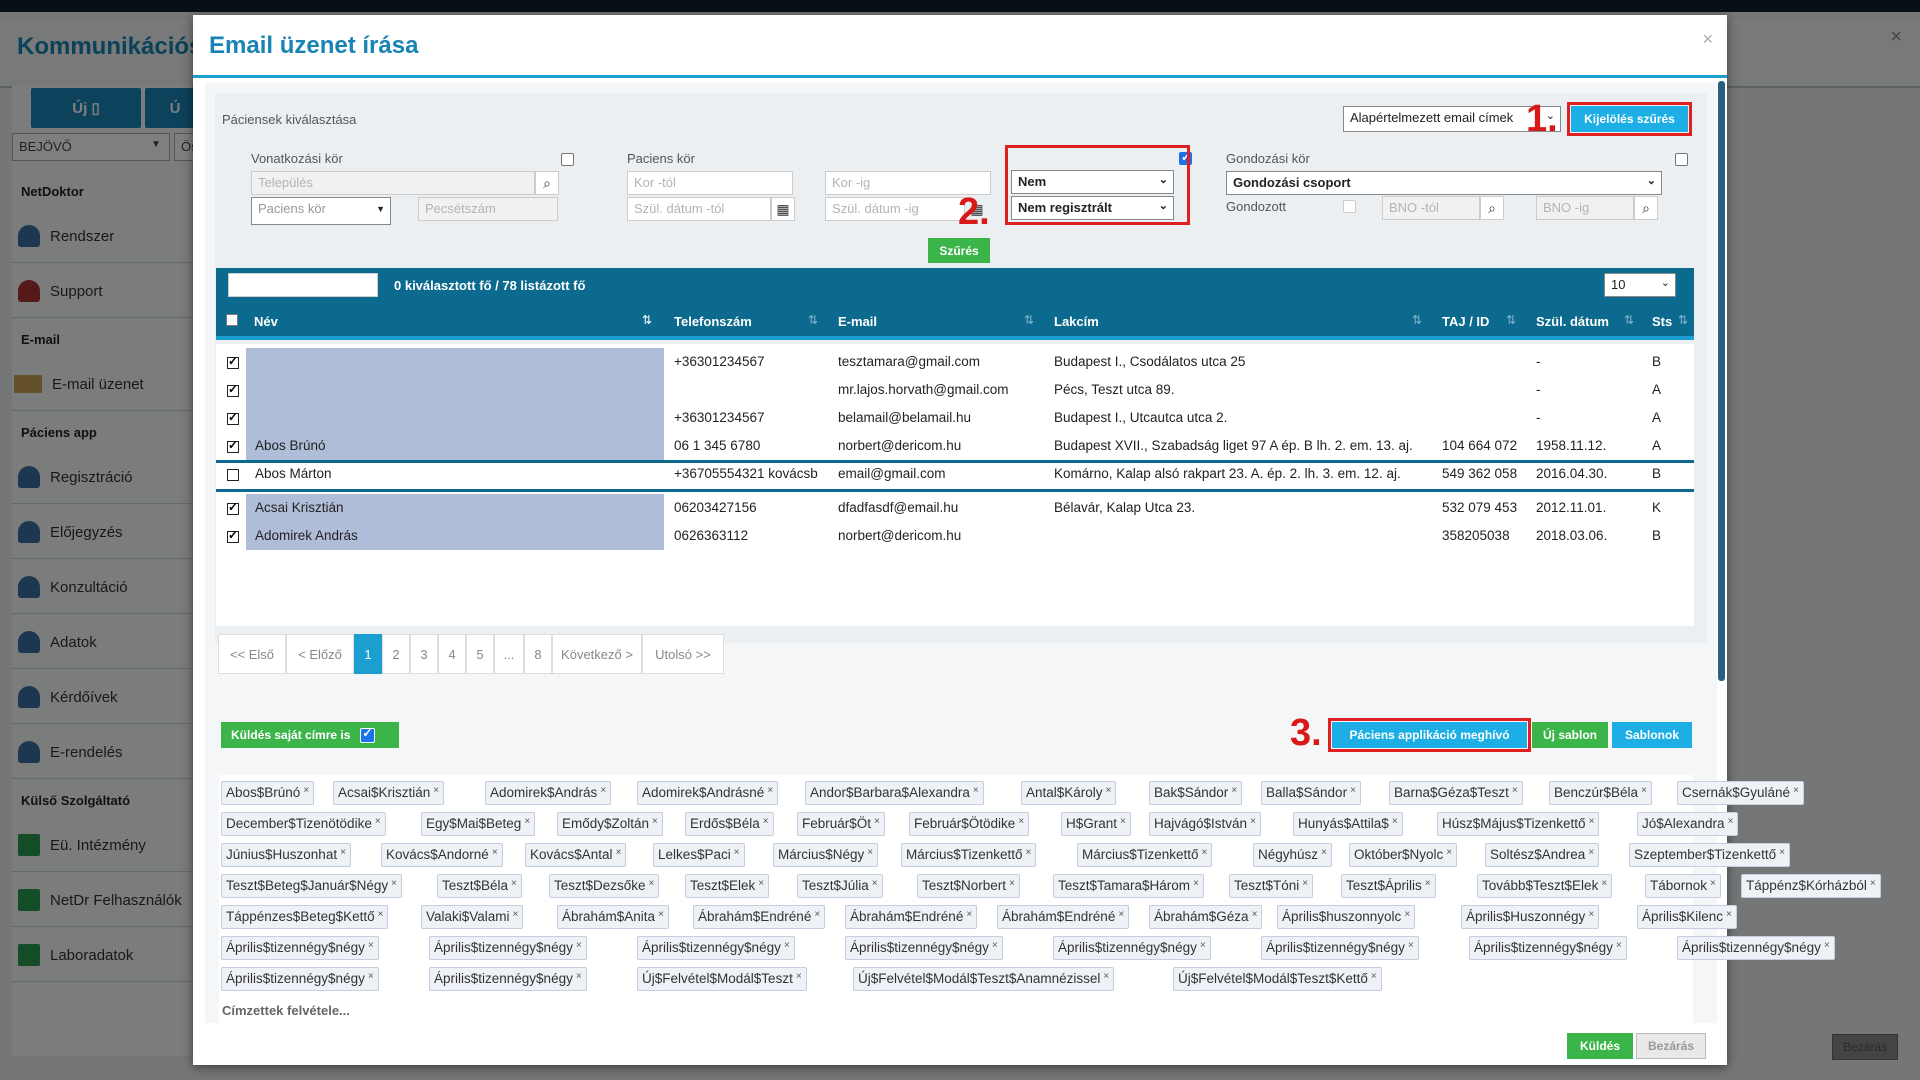 This screenshot has width=1920, height=1080. What do you see at coordinates (1349, 206) in the screenshot?
I see `cared-checkbox` at bounding box center [1349, 206].